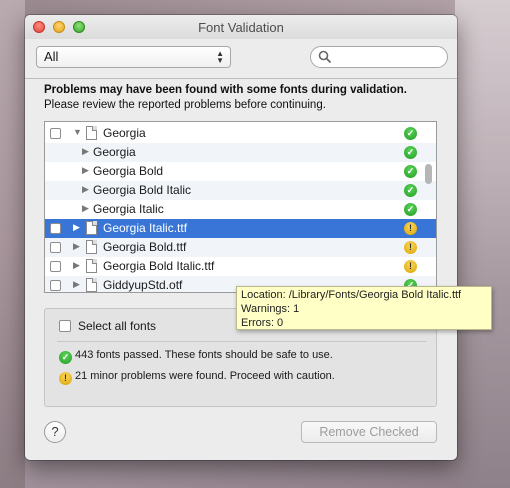 The width and height of the screenshot is (510, 488). I want to click on filter-popup: All ▲ ▼, so click(133, 57).